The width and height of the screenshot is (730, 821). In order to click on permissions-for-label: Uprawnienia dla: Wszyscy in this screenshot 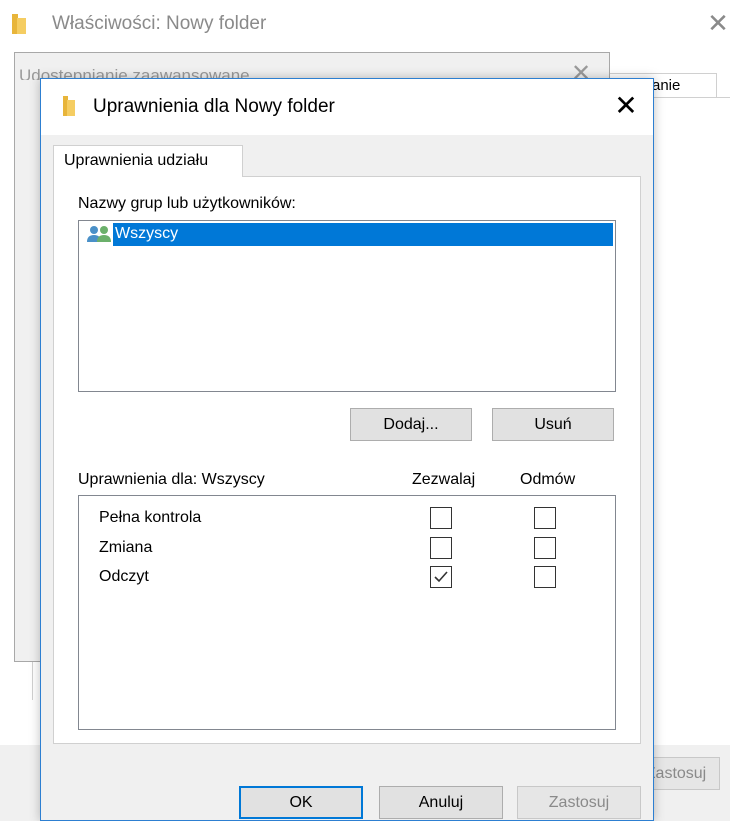, I will do `click(171, 479)`.